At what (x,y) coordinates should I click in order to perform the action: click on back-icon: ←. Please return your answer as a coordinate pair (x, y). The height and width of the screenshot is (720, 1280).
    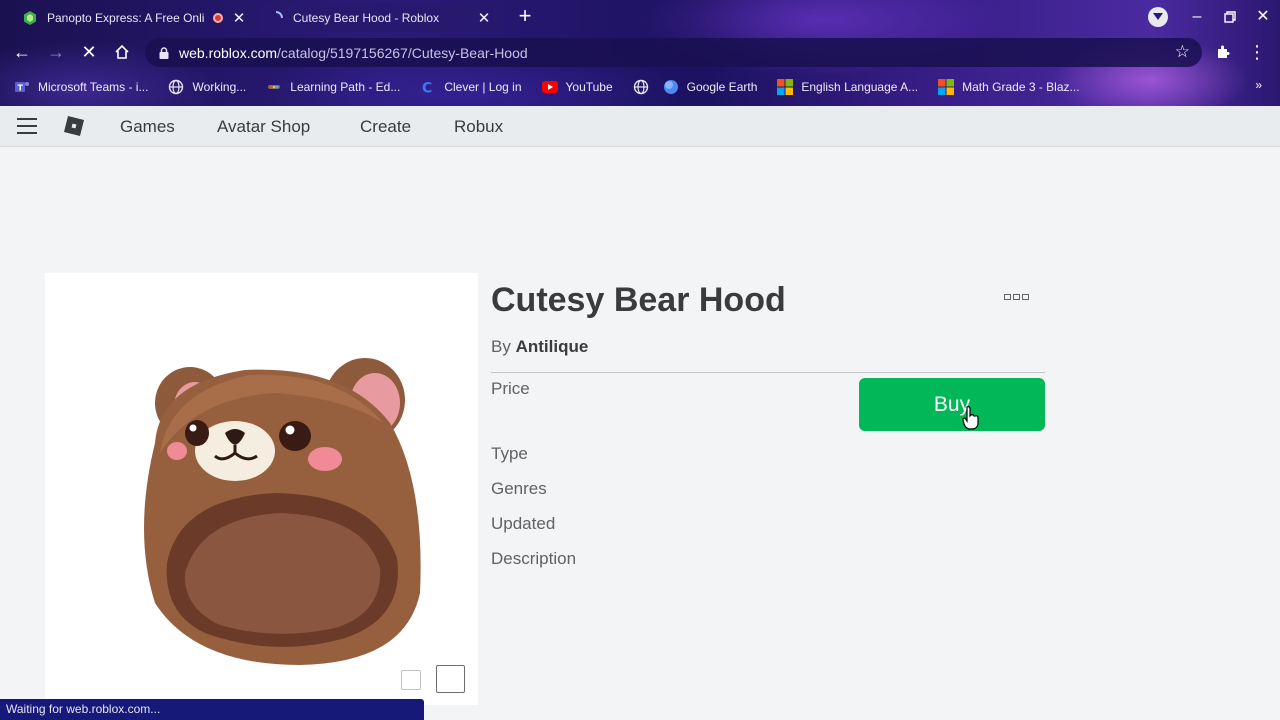
    Looking at the image, I should click on (22, 52).